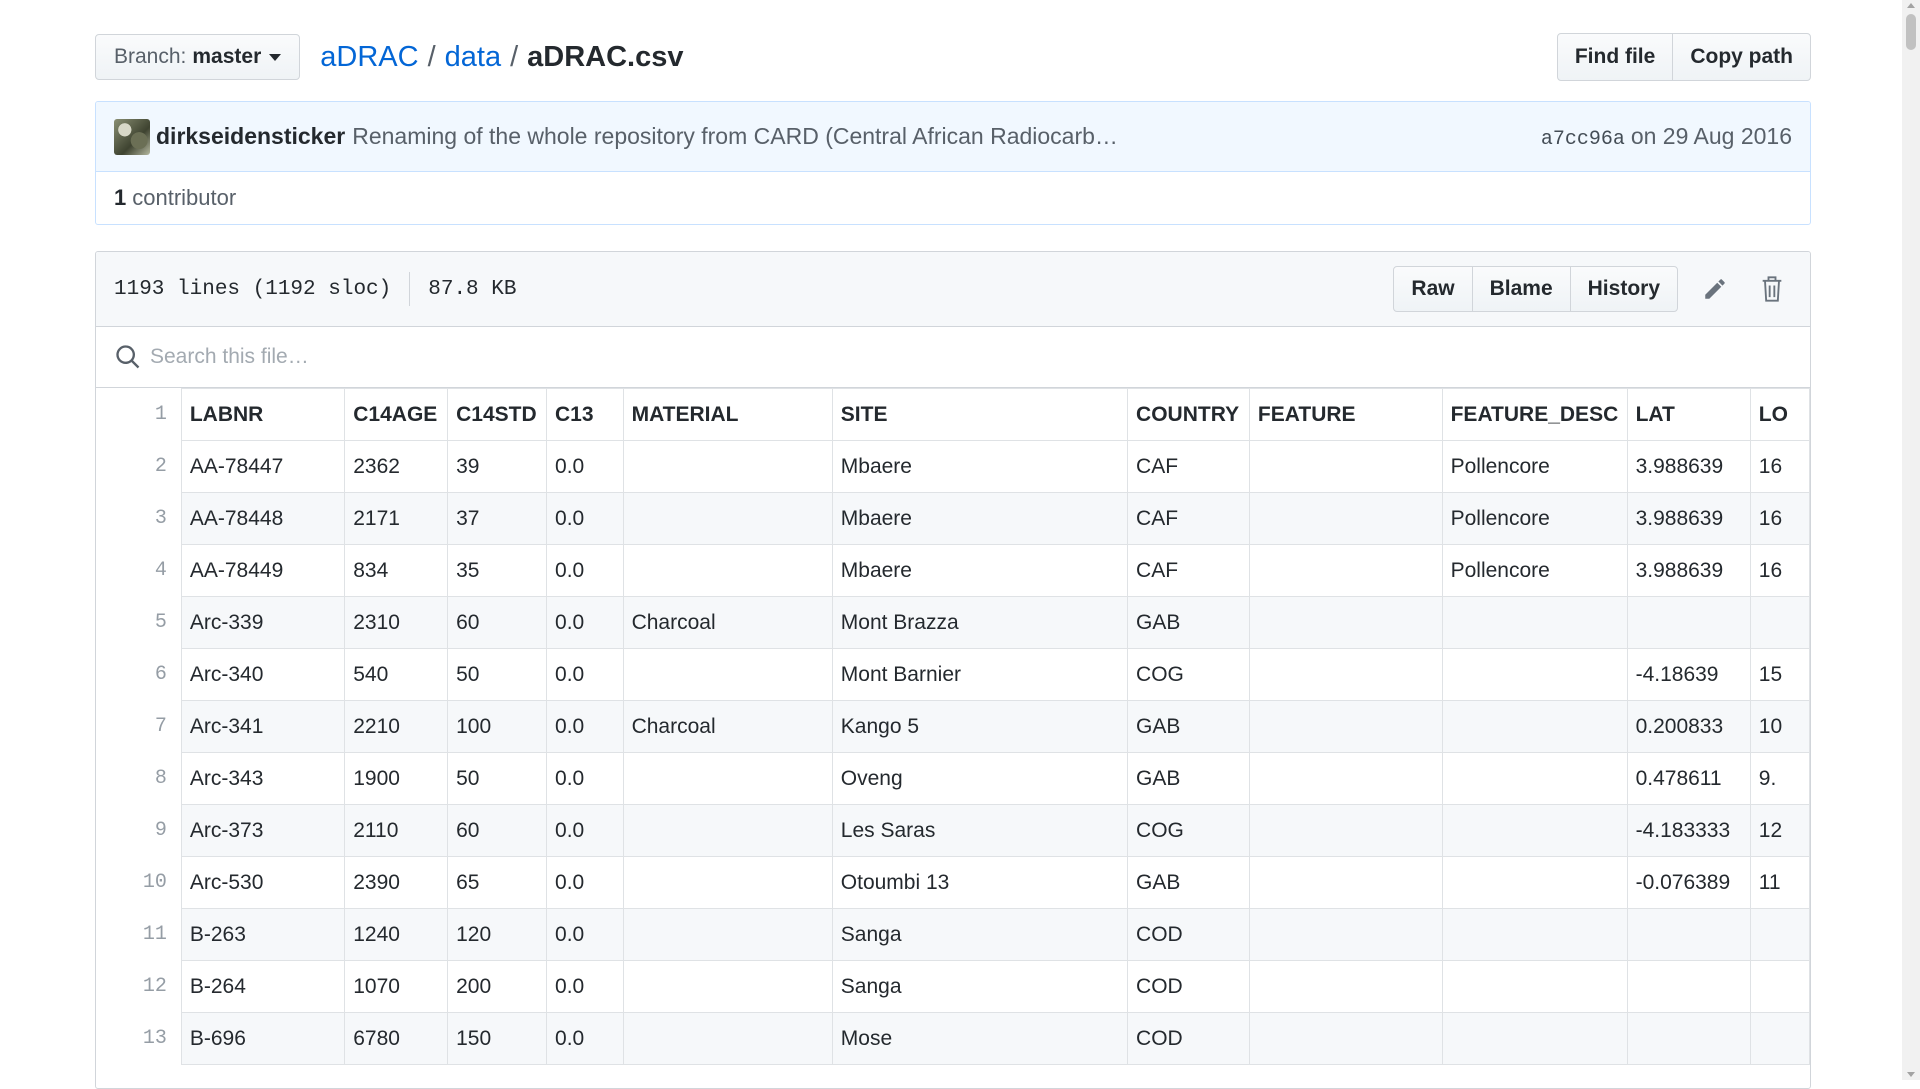  Describe the element at coordinates (396, 778) in the screenshot. I see `table-cell: 1900` at that location.